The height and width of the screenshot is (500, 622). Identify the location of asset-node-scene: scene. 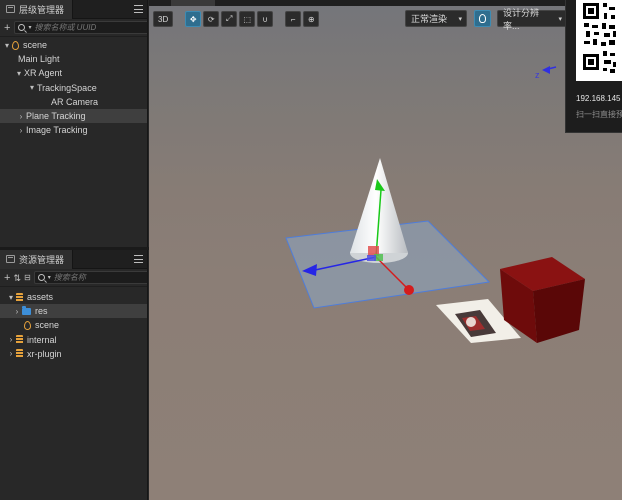
(73, 325).